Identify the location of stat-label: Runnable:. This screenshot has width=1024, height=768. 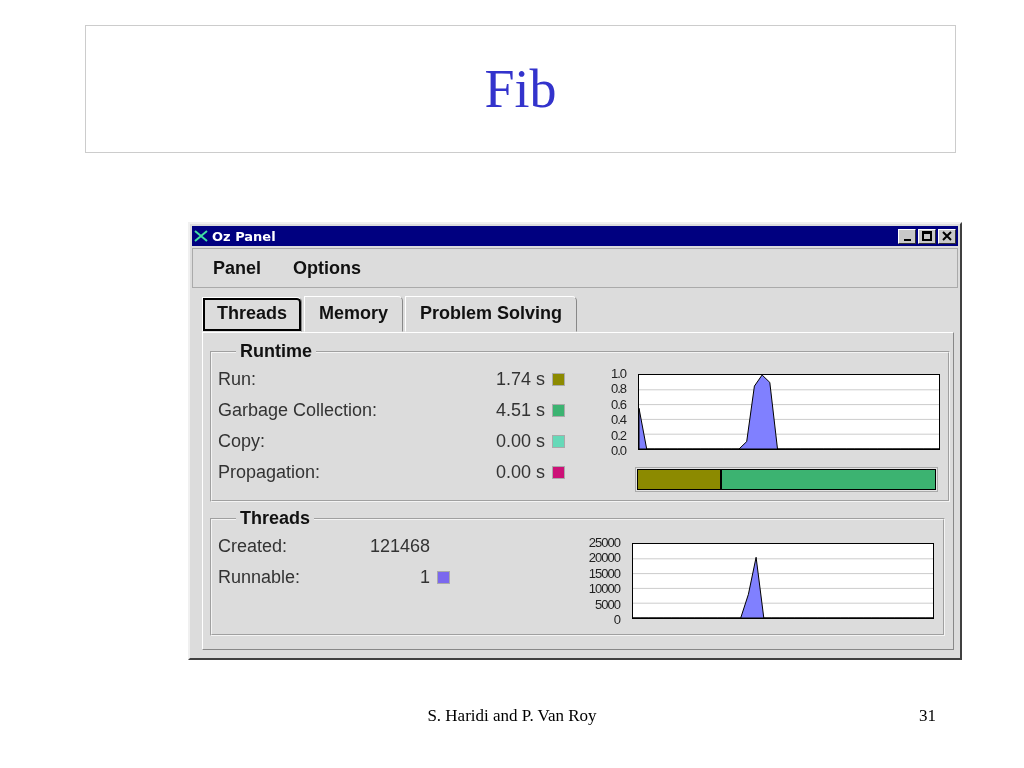
(260, 577).